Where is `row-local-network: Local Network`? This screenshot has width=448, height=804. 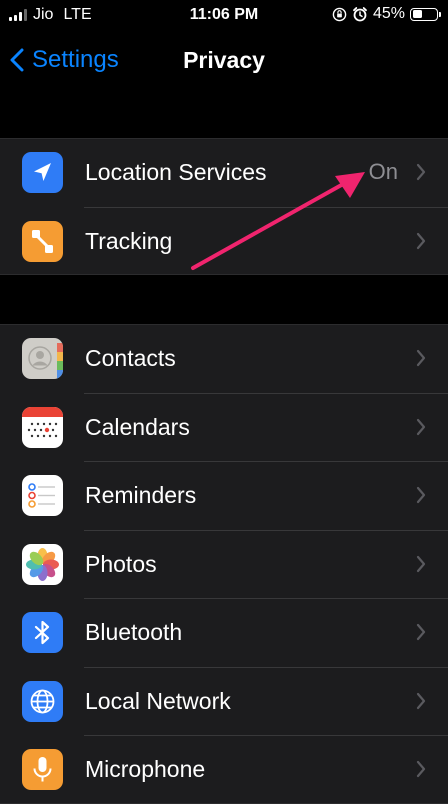
row-local-network: Local Network is located at coordinates (224, 701).